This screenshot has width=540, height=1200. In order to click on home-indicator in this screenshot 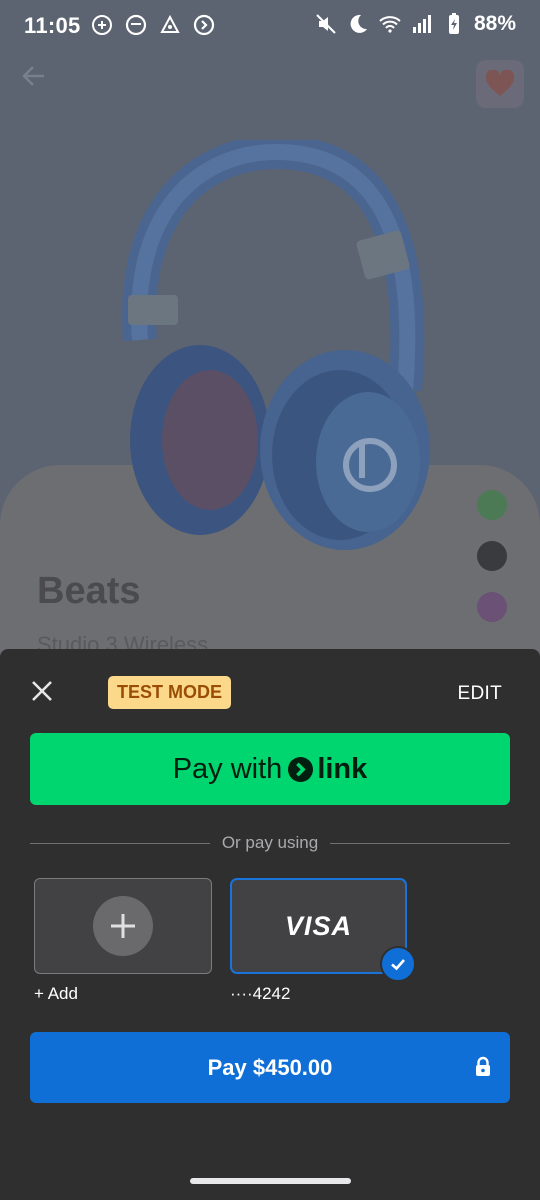, I will do `click(270, 1181)`.